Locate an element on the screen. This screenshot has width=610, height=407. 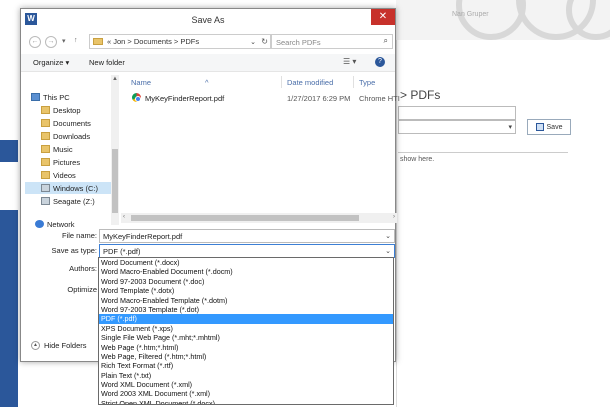
optimize-label: Optimize is located at coordinates (82, 289).